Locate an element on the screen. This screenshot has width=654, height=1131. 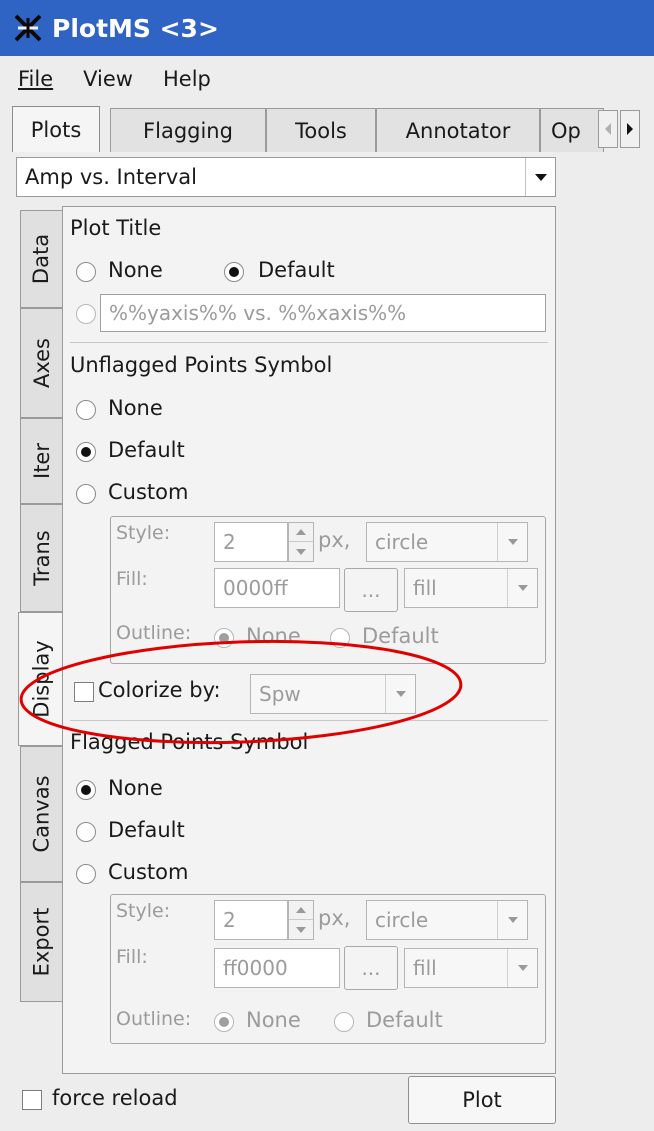
unflagged-style-label: Style: is located at coordinates (143, 533).